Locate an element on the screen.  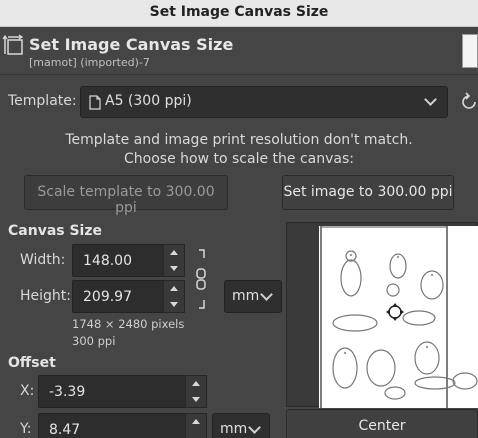
offset-y-stepper is located at coordinates (196, 425).